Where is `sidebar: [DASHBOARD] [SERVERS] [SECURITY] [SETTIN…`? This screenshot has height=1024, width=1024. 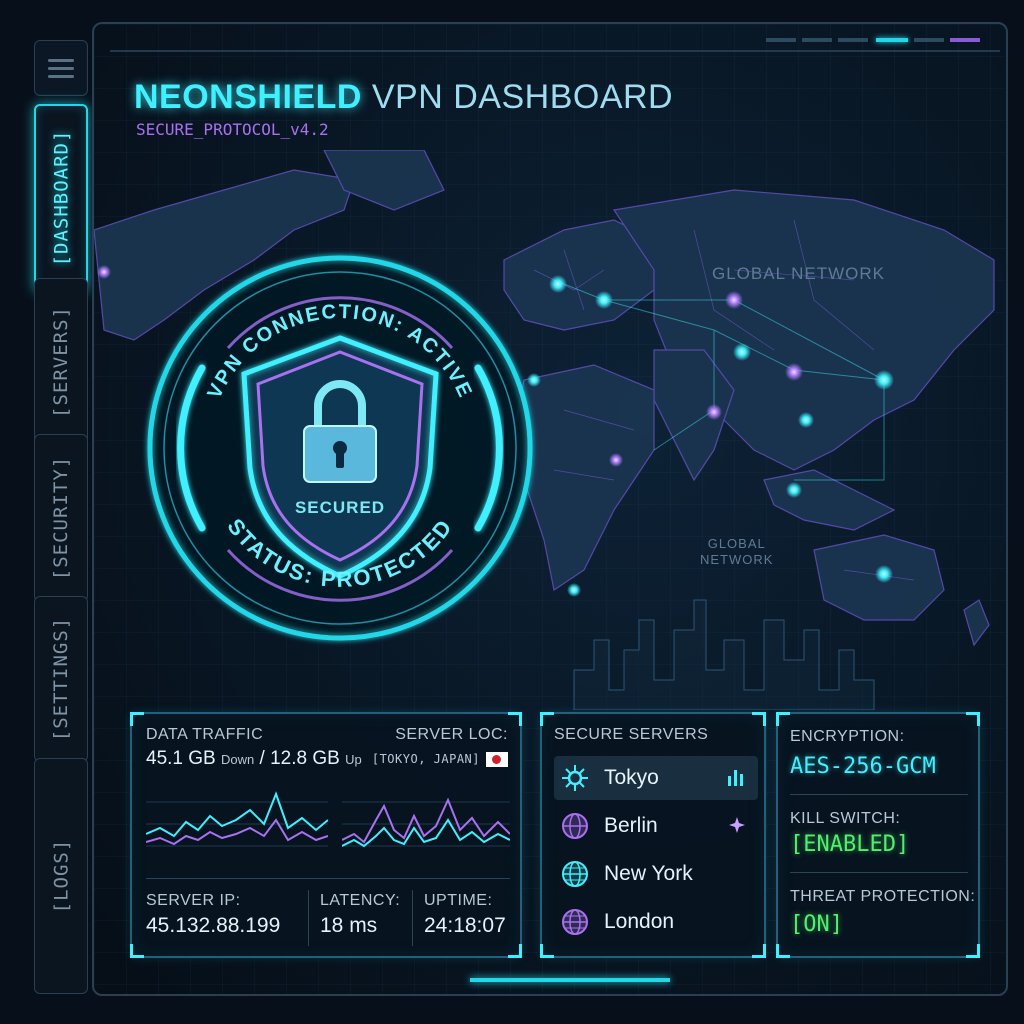
sidebar: [DASHBOARD] [SERVERS] [SECURITY] [SETTIN… is located at coordinates (61, 509).